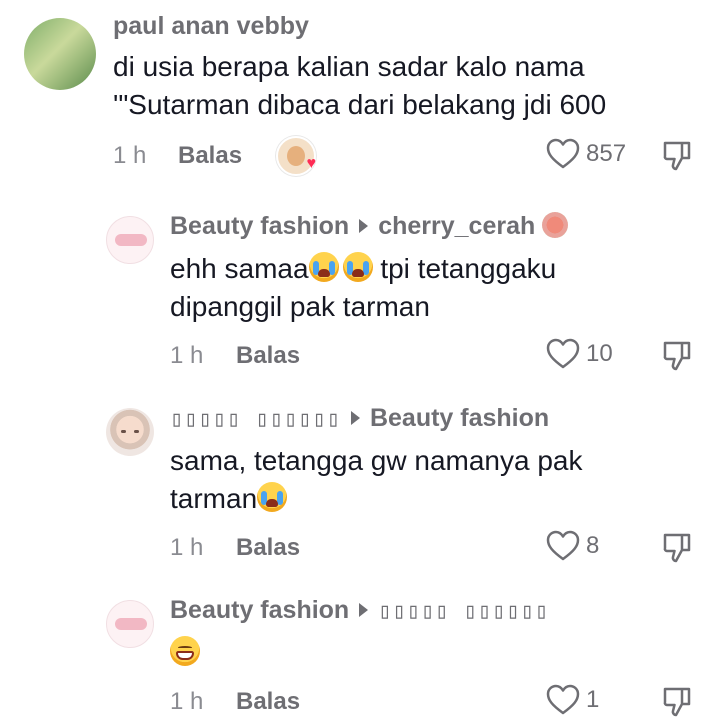 This screenshot has width=720, height=722. What do you see at coordinates (599, 353) in the screenshot?
I see `like-count: 10` at bounding box center [599, 353].